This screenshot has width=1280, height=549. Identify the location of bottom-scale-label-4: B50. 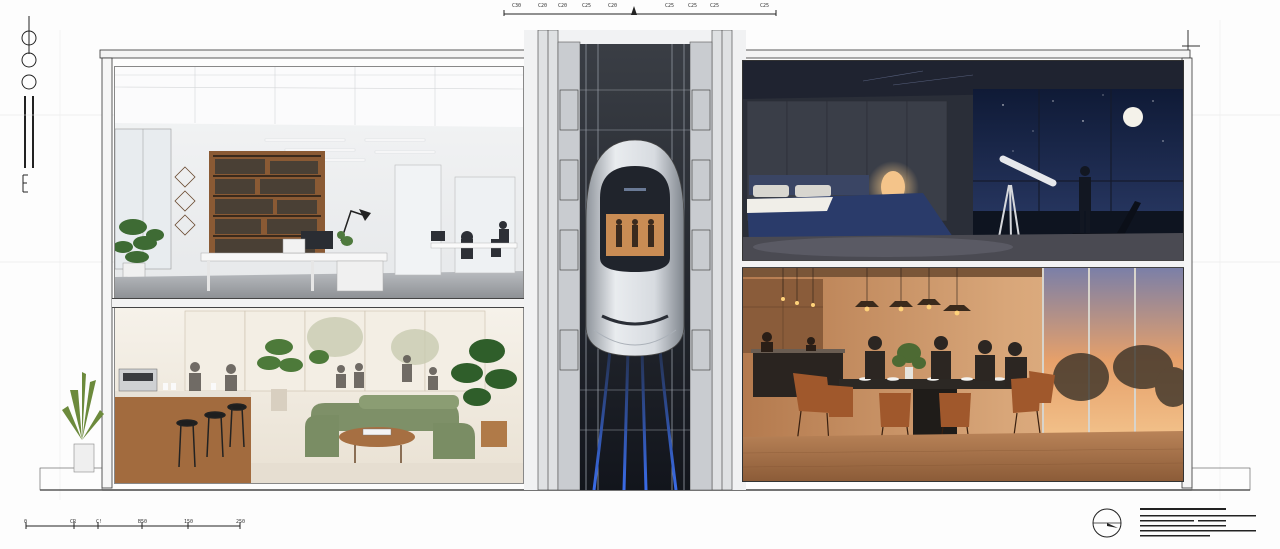
(143, 522).